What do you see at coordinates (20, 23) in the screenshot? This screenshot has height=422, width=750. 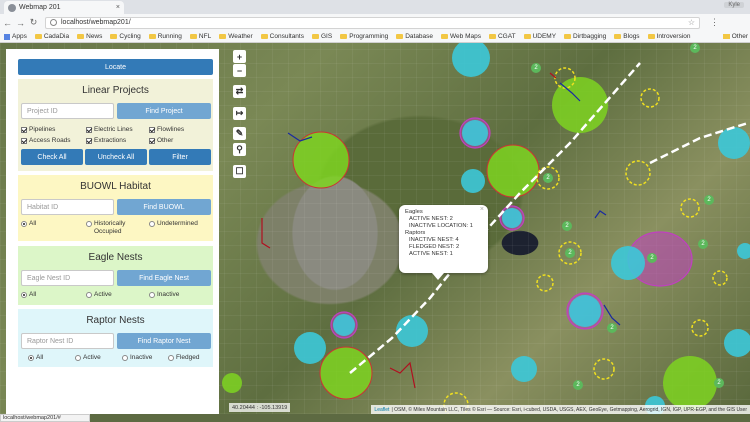 I see `forward-icon: →` at bounding box center [20, 23].